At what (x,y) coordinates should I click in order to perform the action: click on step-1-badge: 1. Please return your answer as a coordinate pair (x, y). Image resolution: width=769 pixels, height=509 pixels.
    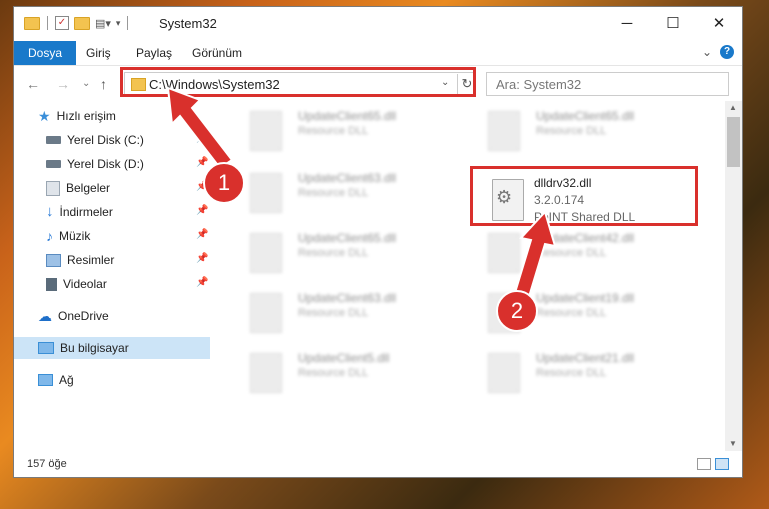
    Looking at the image, I should click on (224, 183).